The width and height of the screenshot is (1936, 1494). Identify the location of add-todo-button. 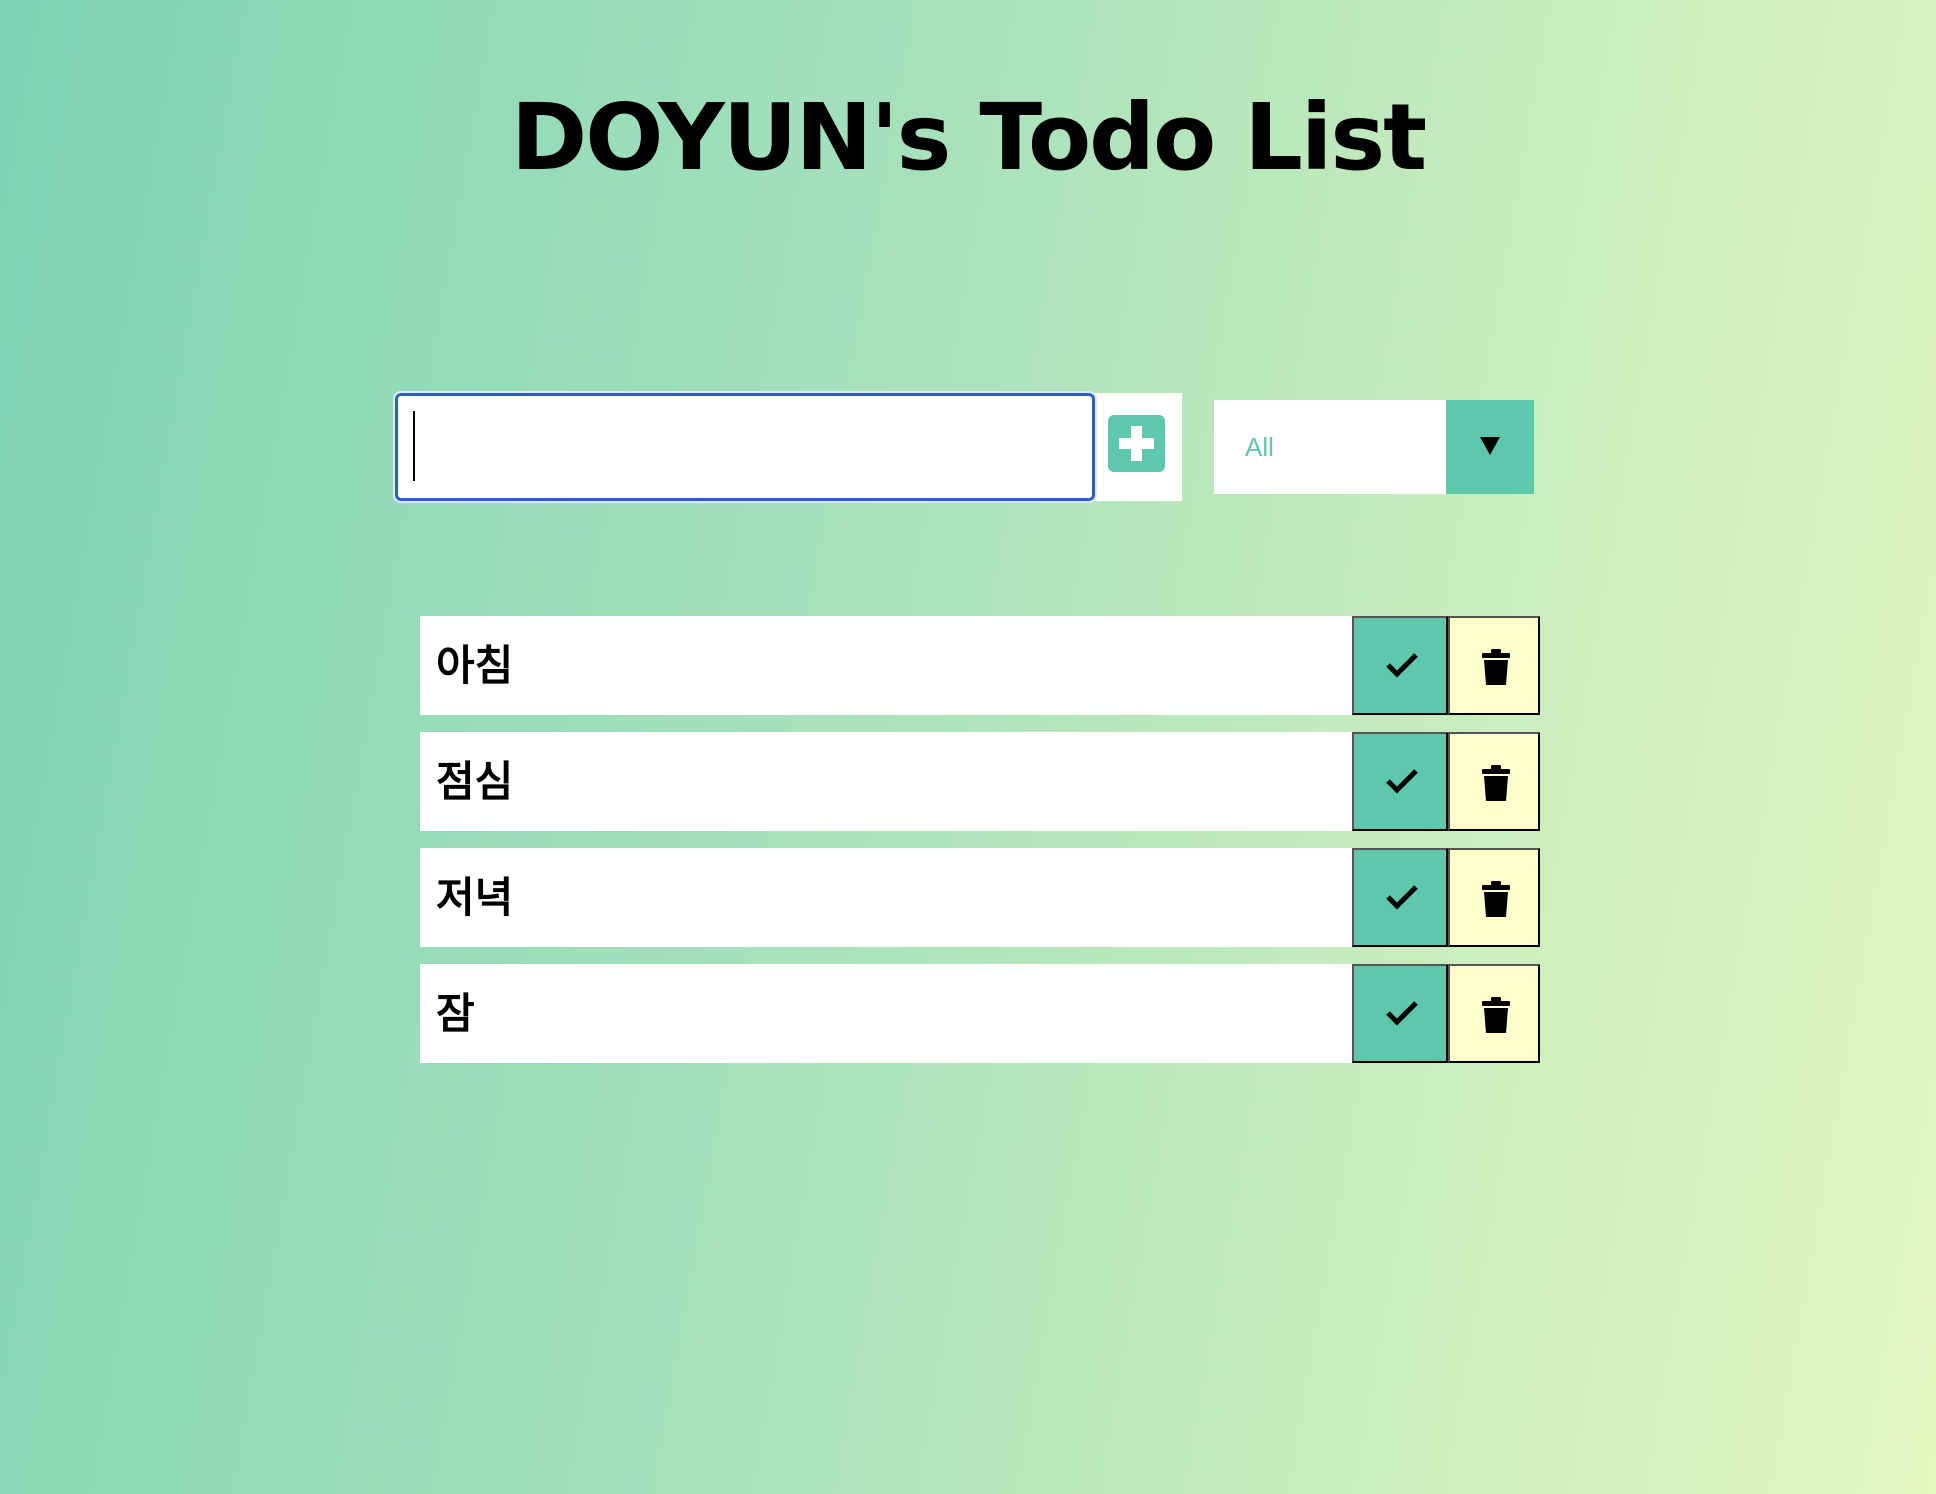
(1136, 443).